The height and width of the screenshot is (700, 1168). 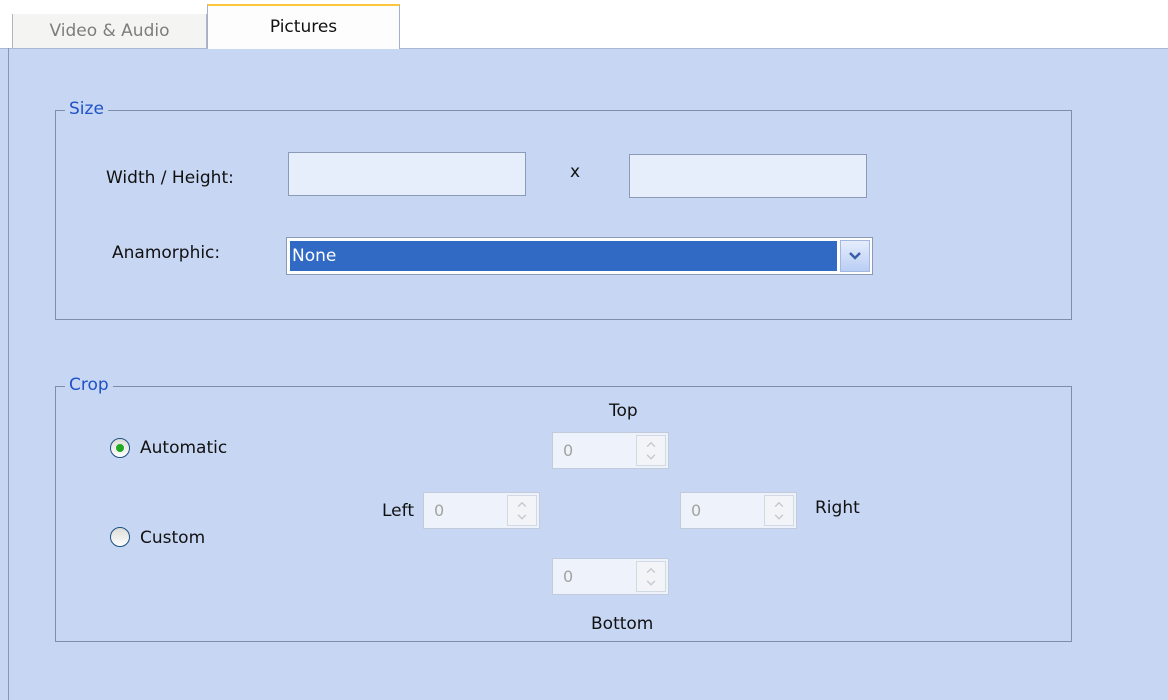 I want to click on crop-bottom-spin-buttons, so click(x=651, y=576).